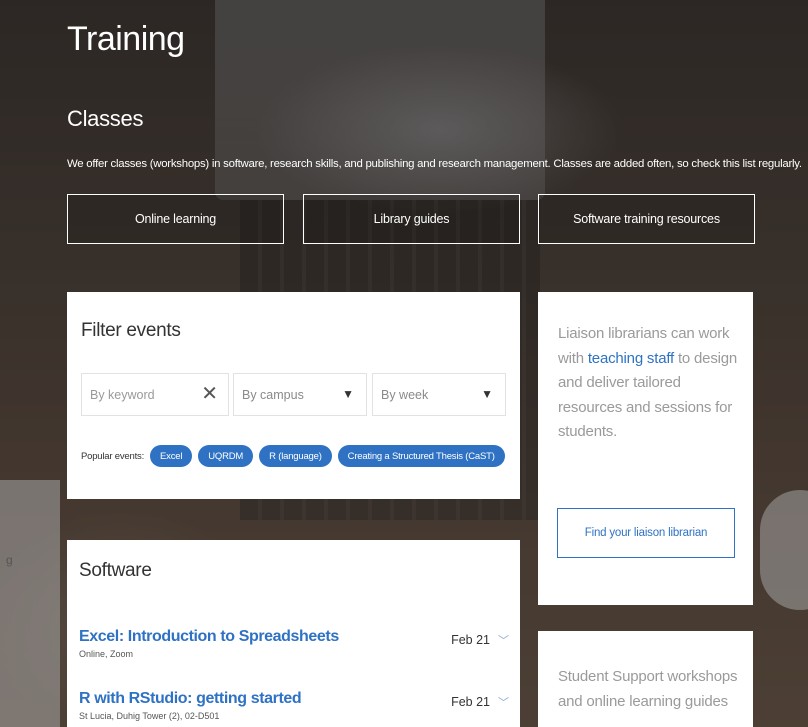 This screenshot has width=808, height=727. What do you see at coordinates (149, 716) in the screenshot?
I see `event-location: St Lucia, Duhig Tower (2), 02-D501` at bounding box center [149, 716].